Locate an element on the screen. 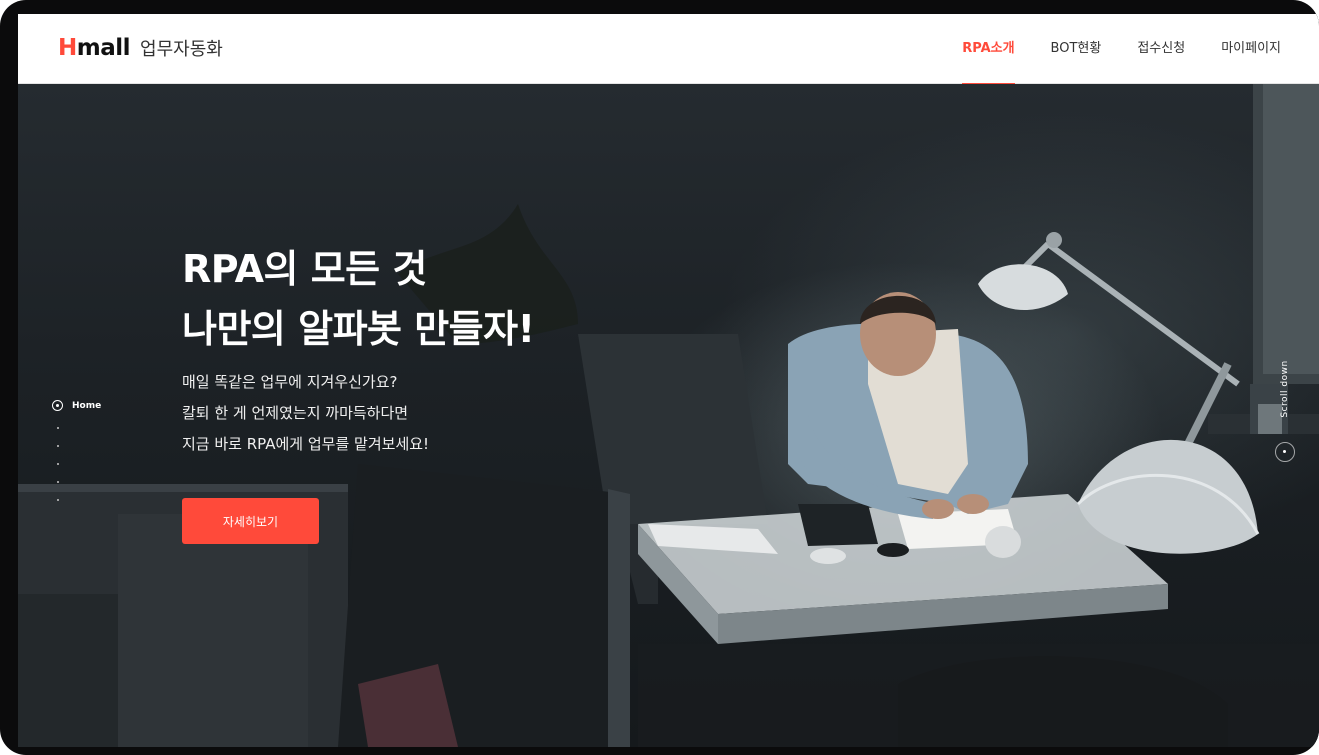 The width and height of the screenshot is (1319, 755). hero-title: RPA의 모든 것 나만의 알파봇 만들자! is located at coordinates (358, 299).